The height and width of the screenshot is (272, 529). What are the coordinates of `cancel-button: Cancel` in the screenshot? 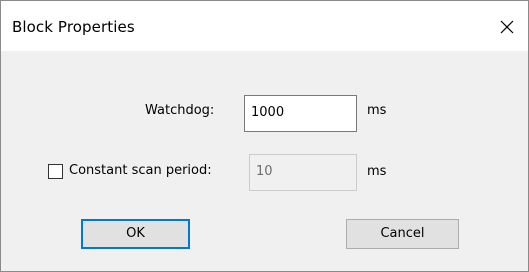 It's located at (402, 234).